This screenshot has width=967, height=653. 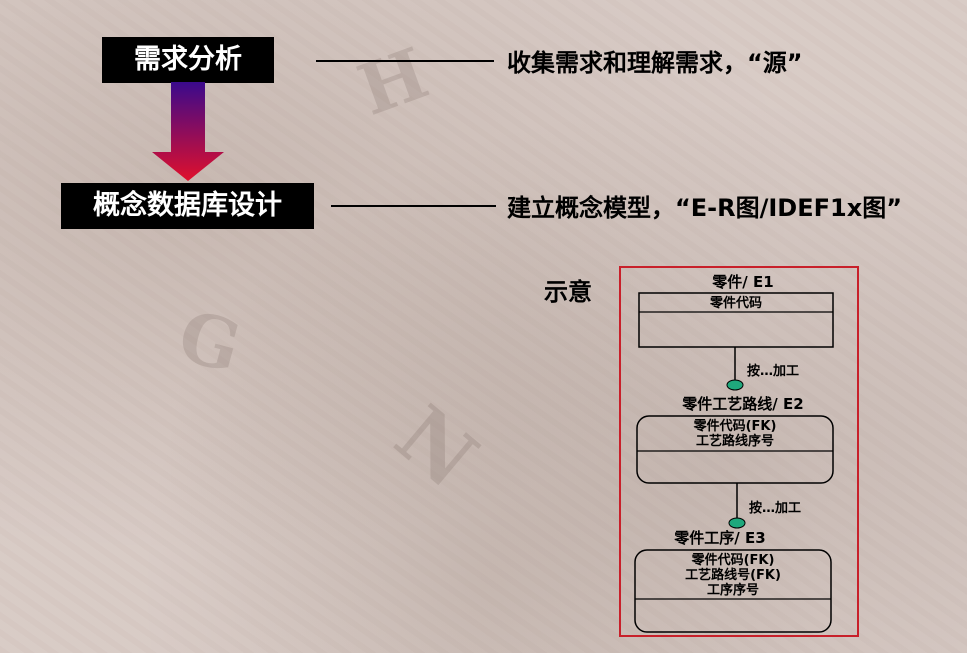 What do you see at coordinates (436, 447) in the screenshot?
I see `background-watermark: N` at bounding box center [436, 447].